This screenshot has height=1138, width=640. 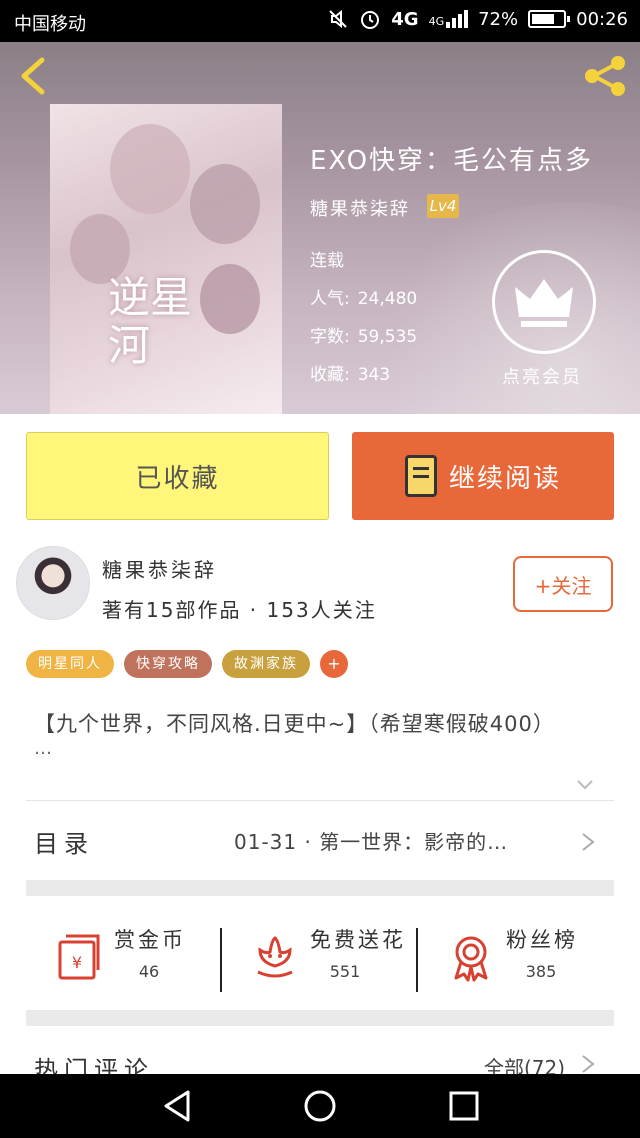 What do you see at coordinates (124, 960) in the screenshot?
I see `reward-coins-button: ¥ 赏金币 46` at bounding box center [124, 960].